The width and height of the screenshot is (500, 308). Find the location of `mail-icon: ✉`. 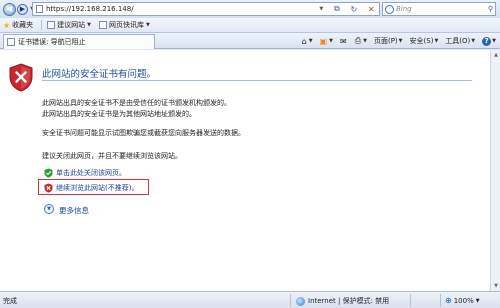

mail-icon: ✉ is located at coordinates (343, 41).